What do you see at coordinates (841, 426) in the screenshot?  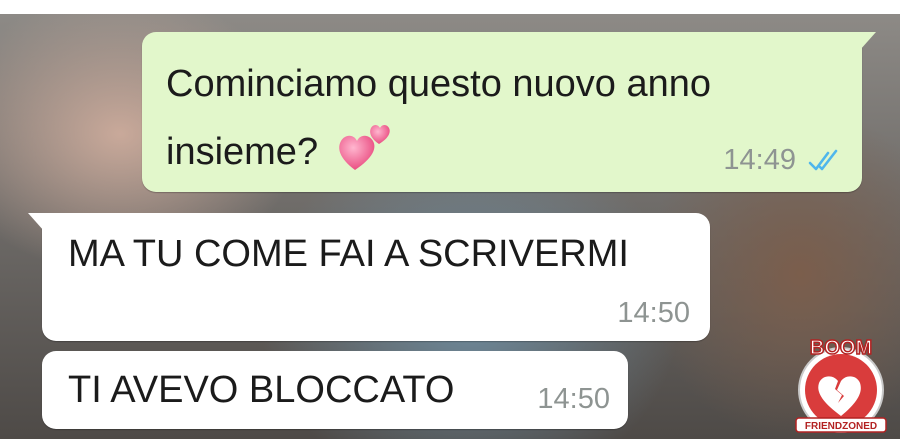 I see `logo-bottom-text: FRIENDZONED` at bounding box center [841, 426].